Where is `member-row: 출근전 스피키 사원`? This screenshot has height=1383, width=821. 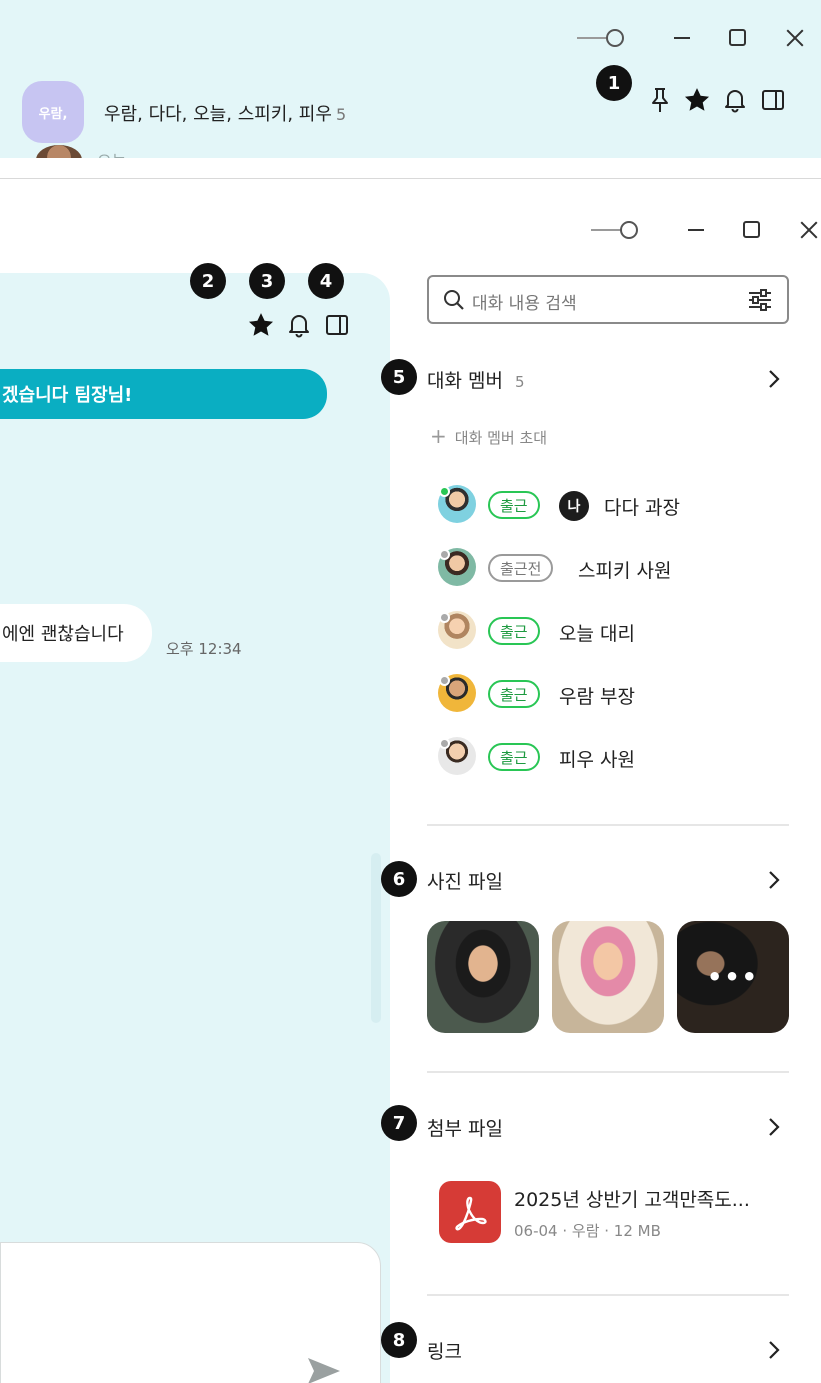
member-row: 출근전 스피키 사원 is located at coordinates (613, 568).